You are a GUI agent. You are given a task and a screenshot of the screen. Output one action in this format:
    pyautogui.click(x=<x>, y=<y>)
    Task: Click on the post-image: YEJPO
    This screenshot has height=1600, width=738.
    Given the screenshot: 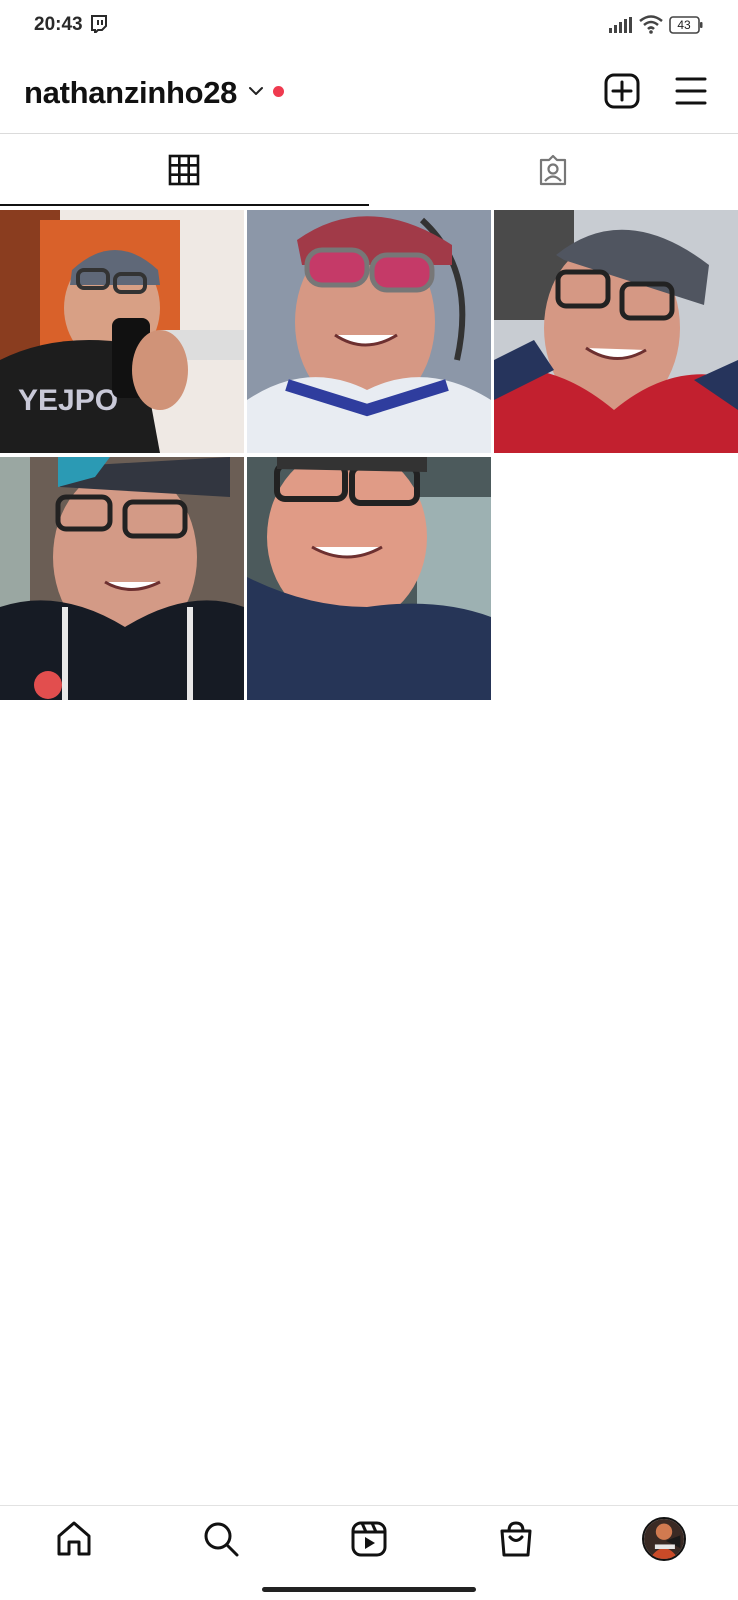 What is the action you would take?
    pyautogui.click(x=122, y=331)
    